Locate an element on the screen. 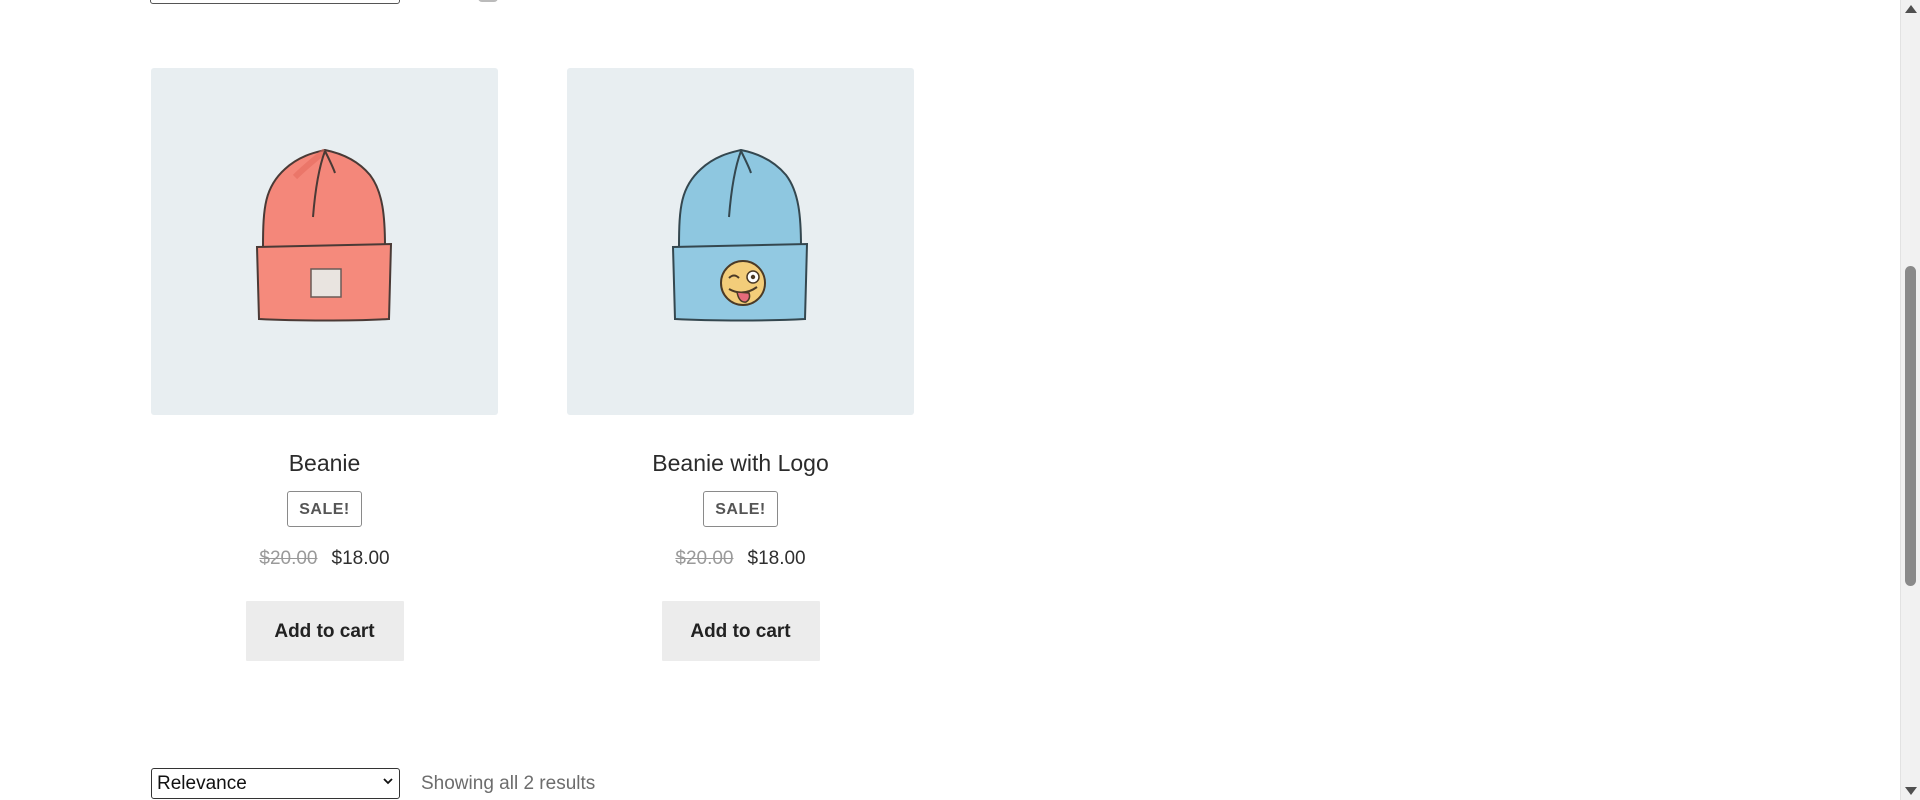  product-card: Beanie SALE! $20.00 $18.00 Add to cart is located at coordinates (324, 364).